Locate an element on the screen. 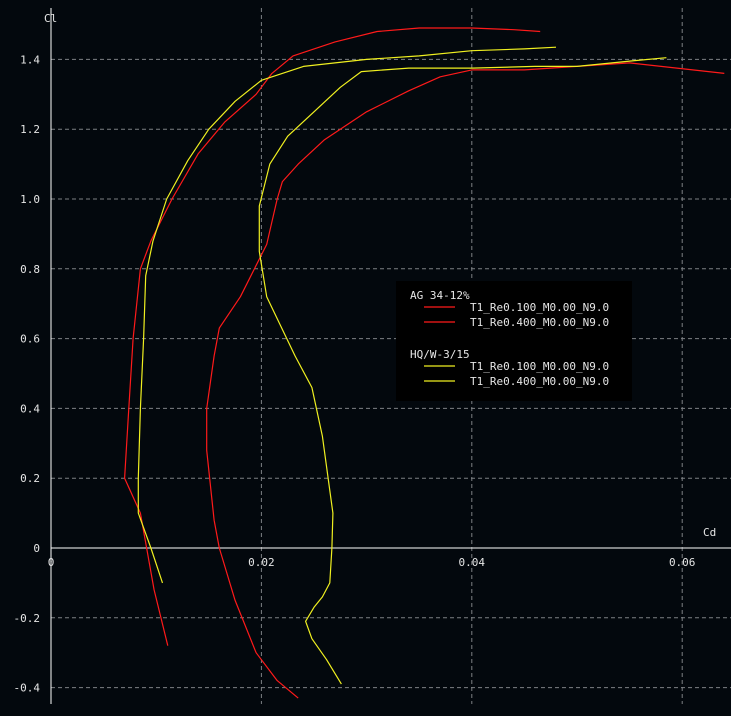  y-tick-label: -0.2 is located at coordinates (27, 618).